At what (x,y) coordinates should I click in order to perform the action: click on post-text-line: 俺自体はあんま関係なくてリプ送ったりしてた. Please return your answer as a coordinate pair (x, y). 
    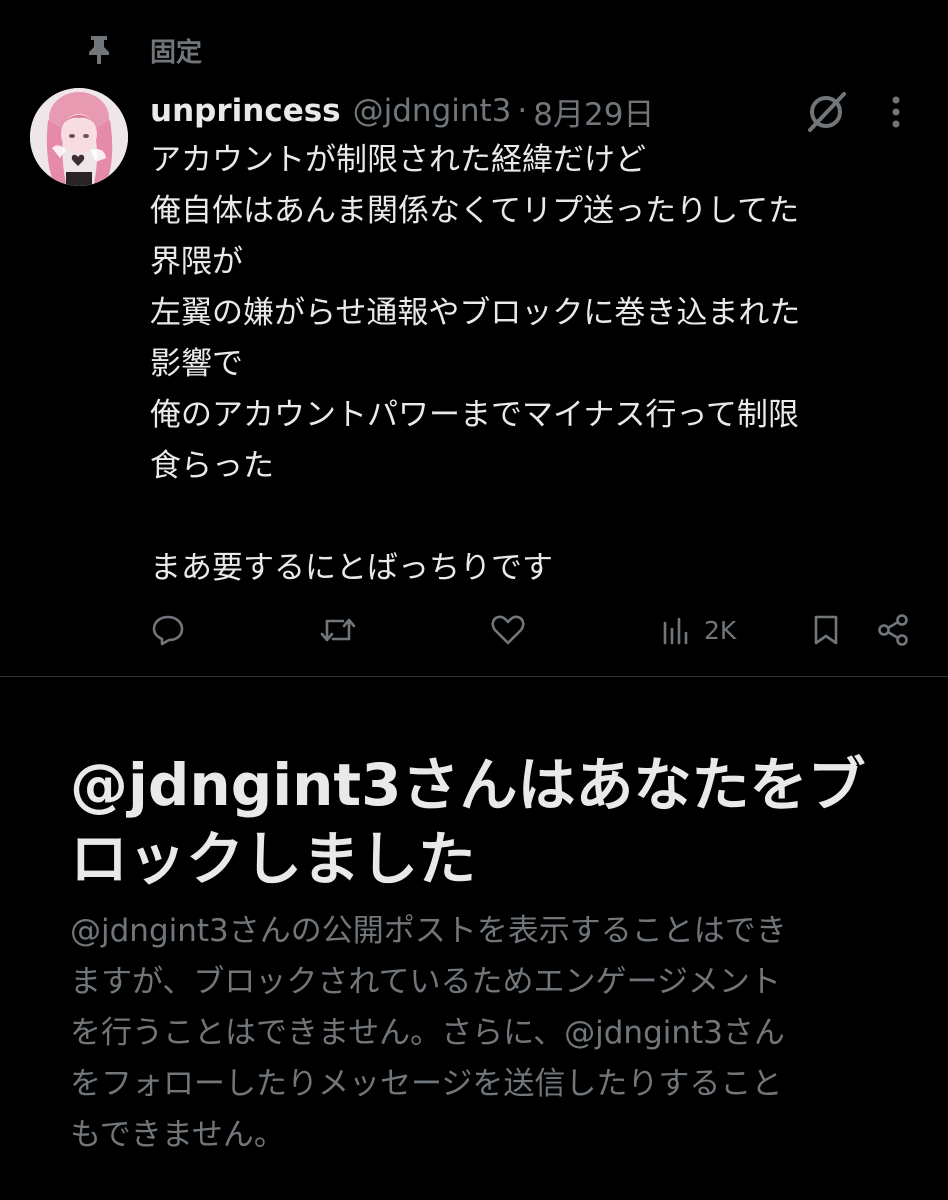
    Looking at the image, I should click on (475, 211).